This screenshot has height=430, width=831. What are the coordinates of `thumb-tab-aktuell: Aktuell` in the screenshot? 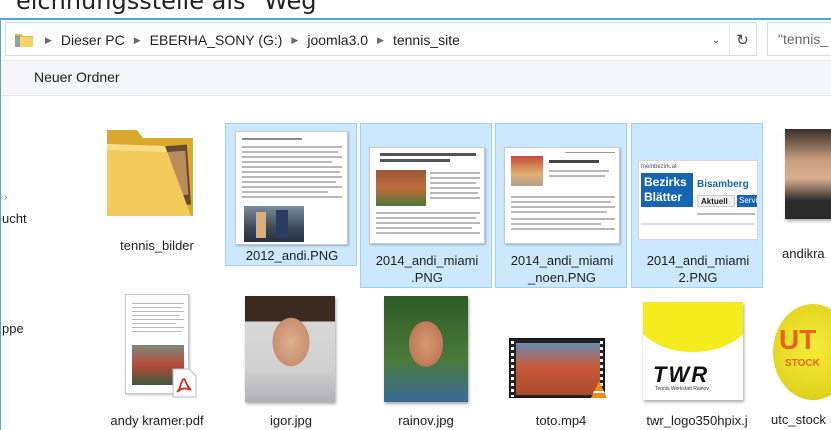 It's located at (716, 201).